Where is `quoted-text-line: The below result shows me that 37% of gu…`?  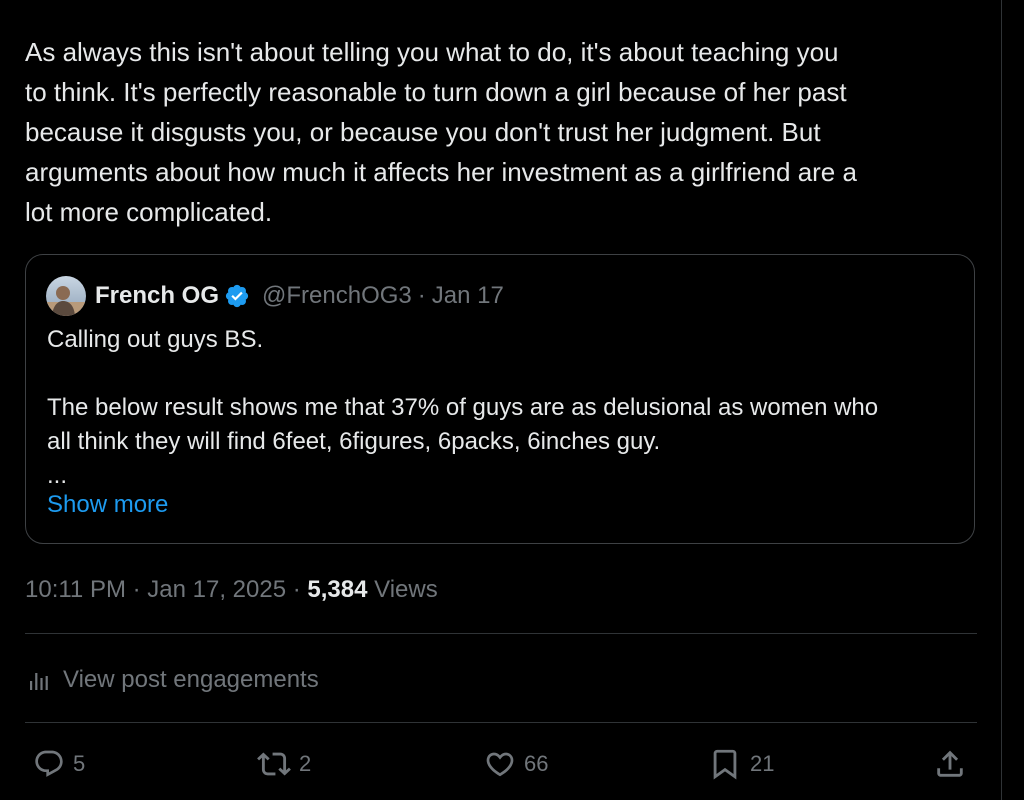
quoted-text-line: The below result shows me that 37% of gu… is located at coordinates (463, 407).